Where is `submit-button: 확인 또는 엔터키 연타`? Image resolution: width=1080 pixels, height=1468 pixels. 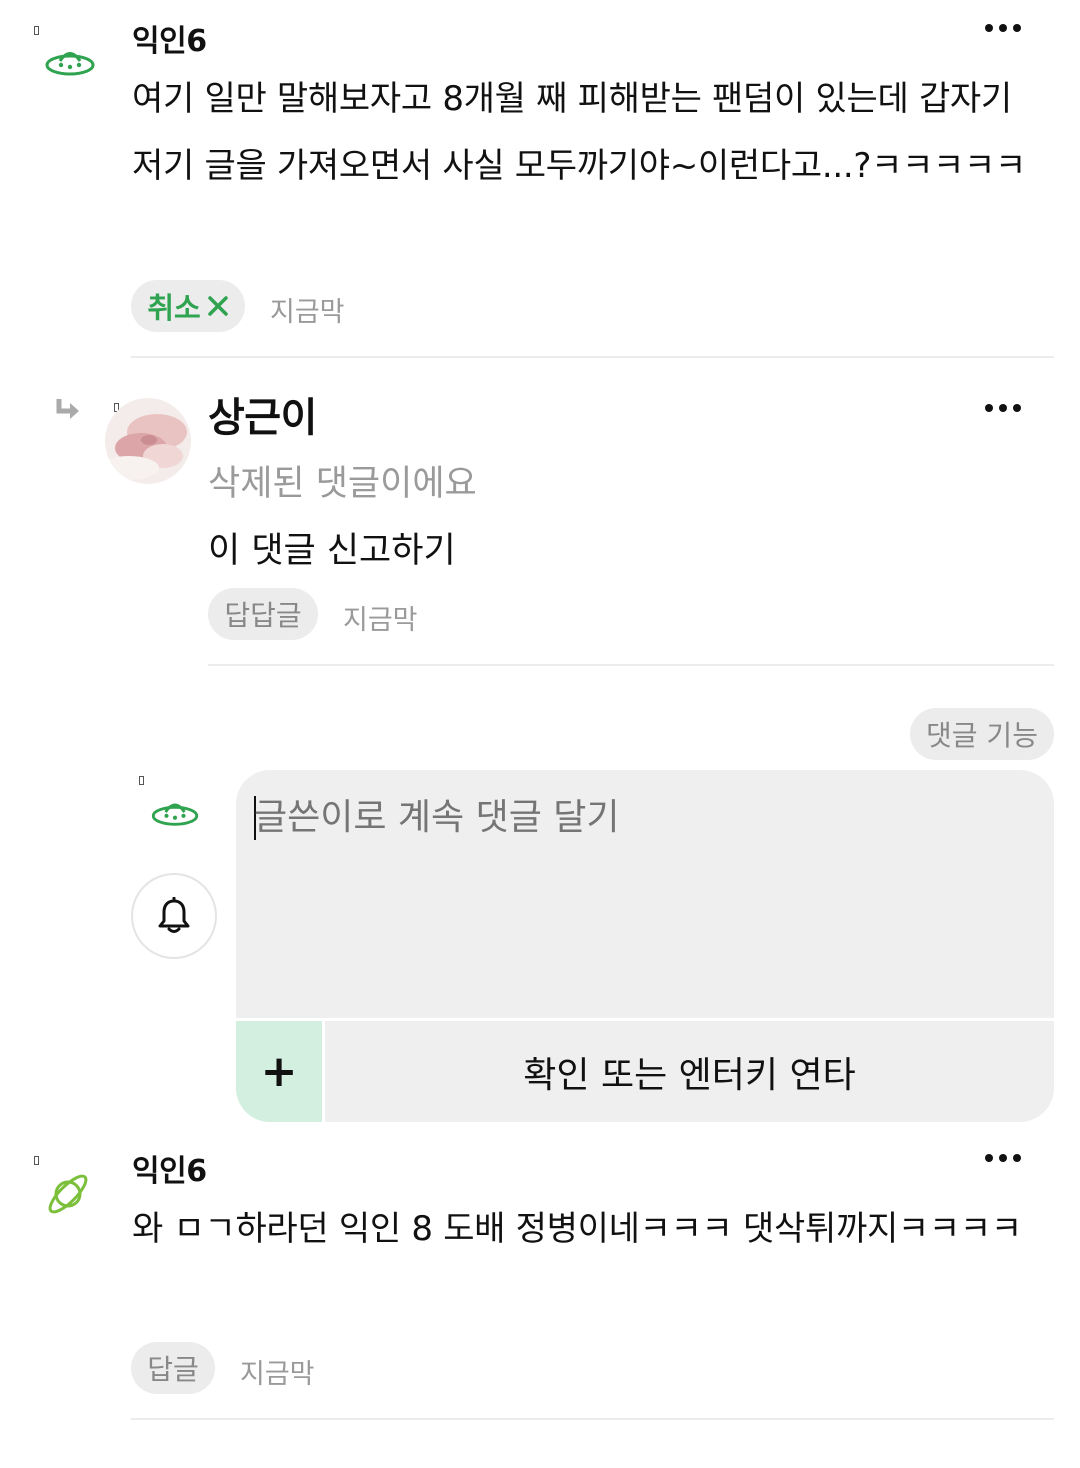
submit-button: 확인 또는 엔터키 연타 is located at coordinates (689, 1071).